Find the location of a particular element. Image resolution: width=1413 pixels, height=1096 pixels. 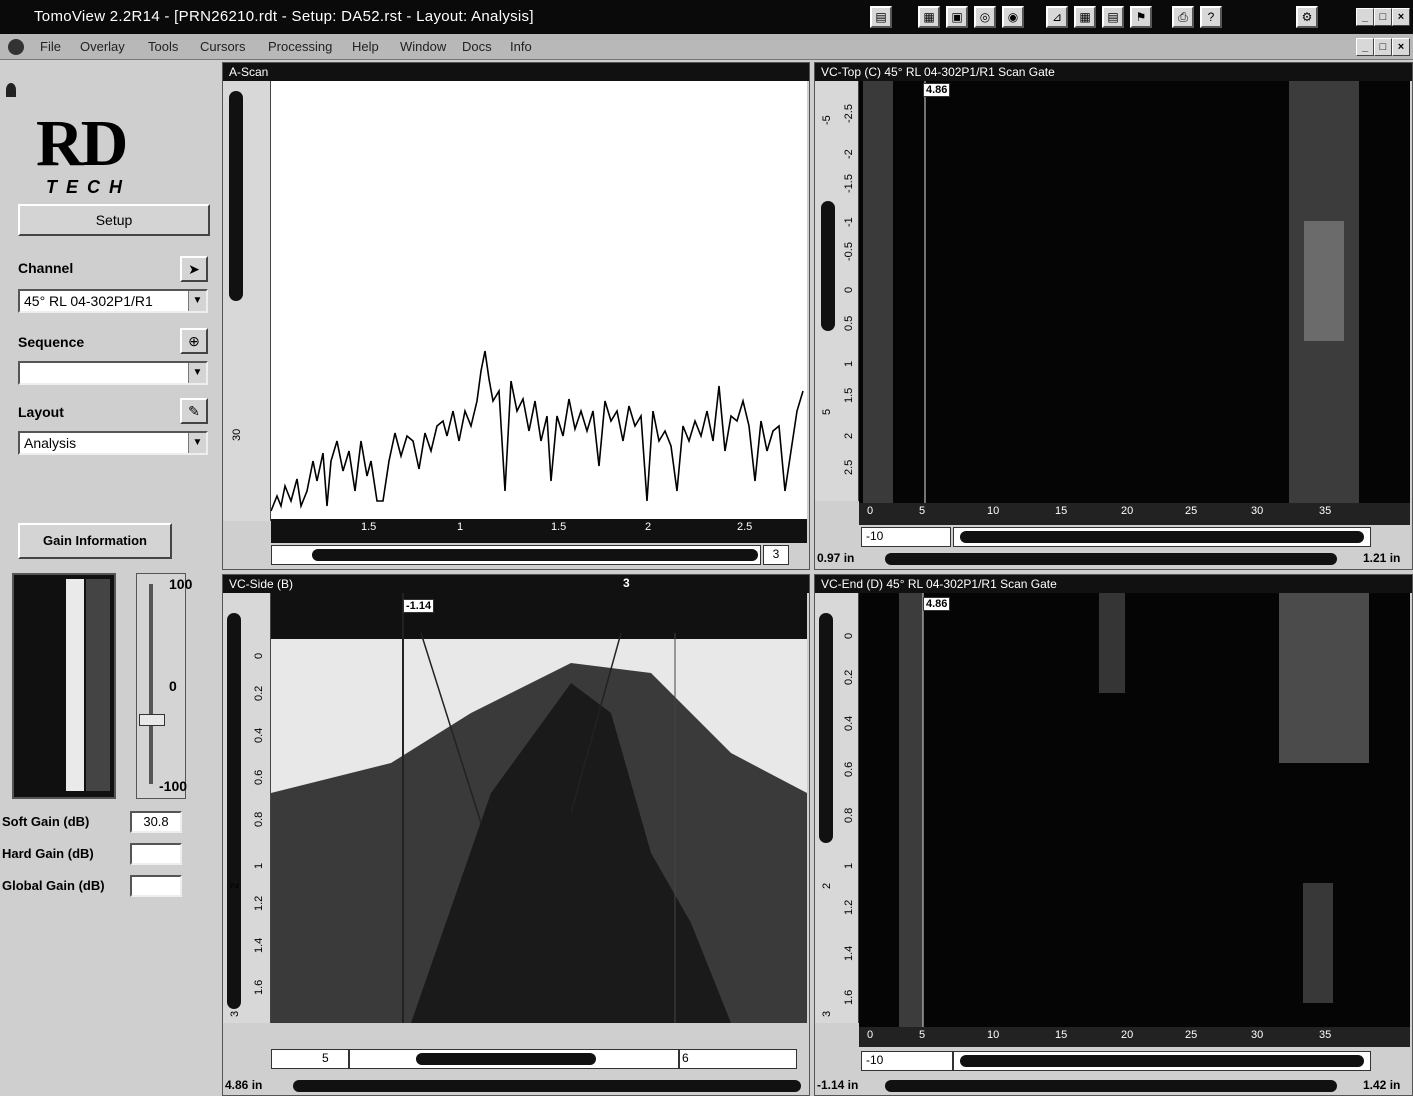

toolbar-settings-icon: ⚙ is located at coordinates (1307, 17).